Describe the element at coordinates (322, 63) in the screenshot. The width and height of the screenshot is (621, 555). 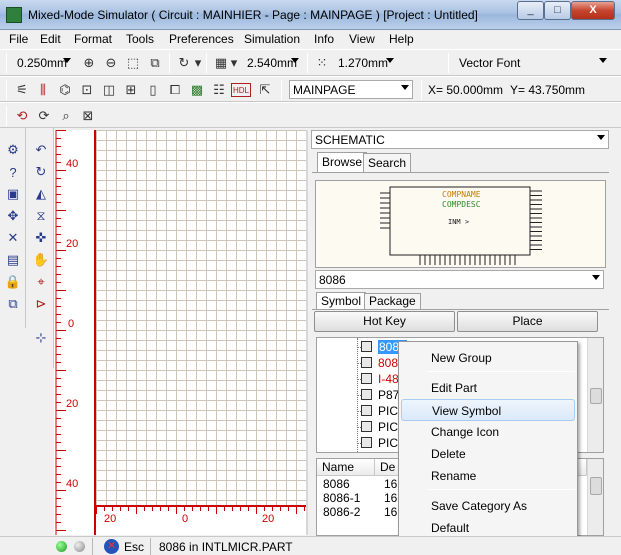
I see `snap-grid-icon: ⁙` at that location.